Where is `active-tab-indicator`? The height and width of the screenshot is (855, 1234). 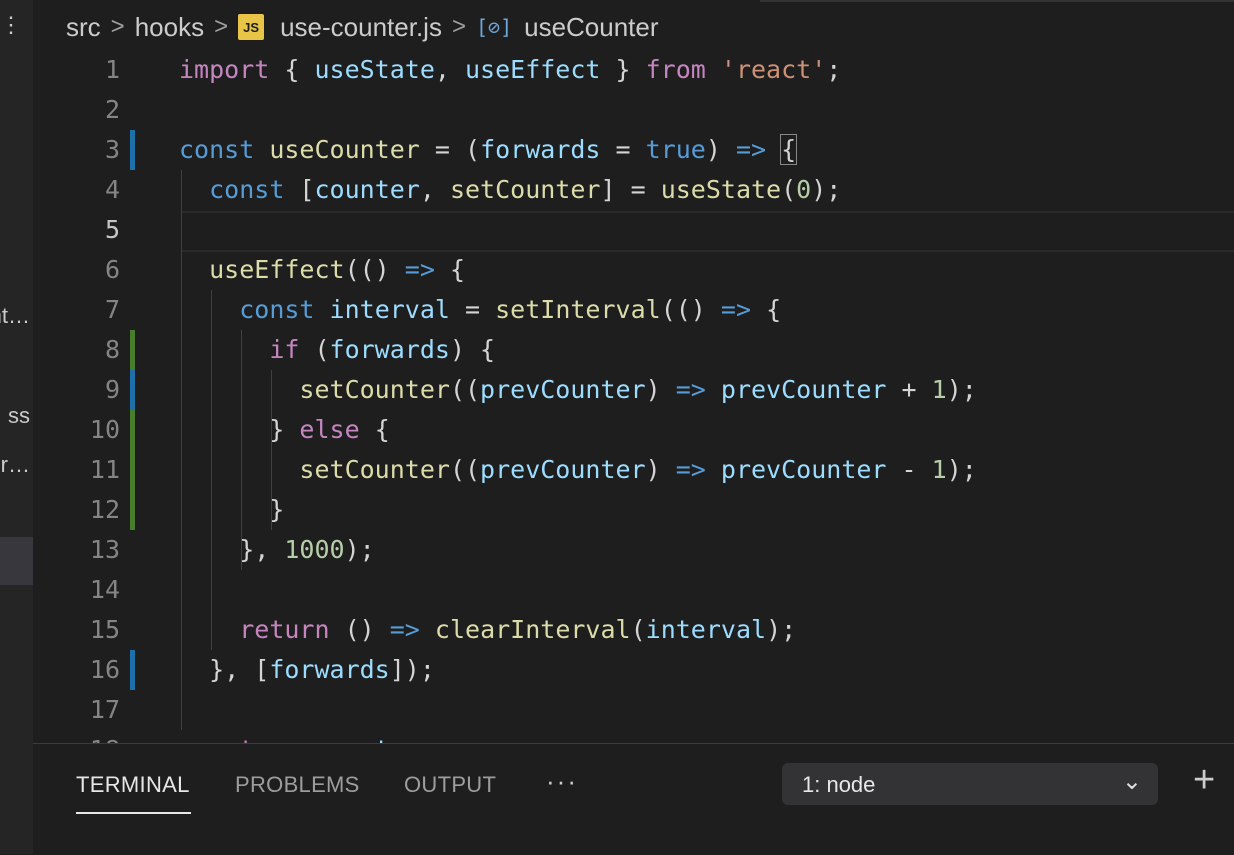 active-tab-indicator is located at coordinates (133, 813).